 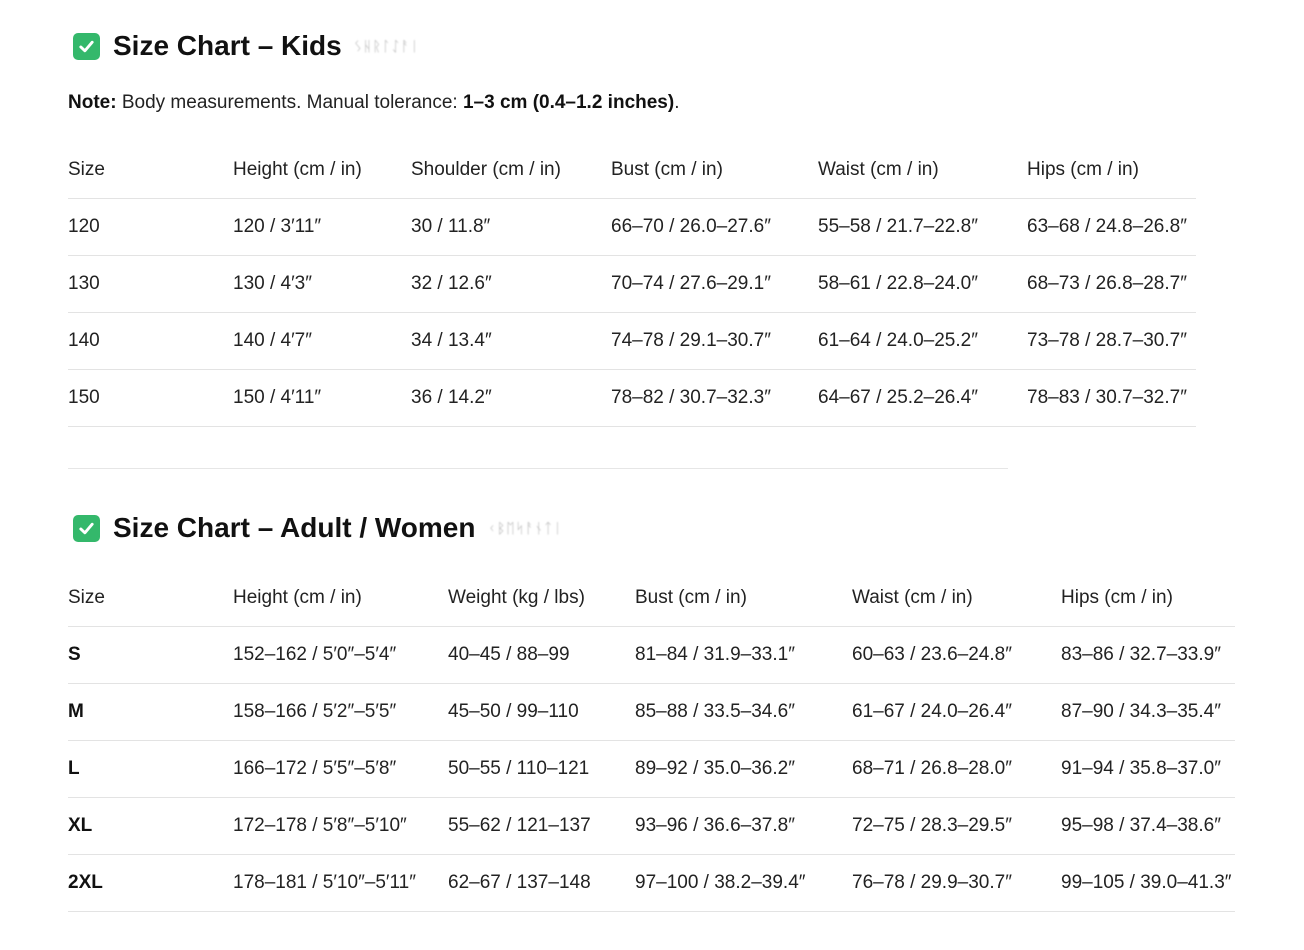 I want to click on kids-cell-waist: 64–67 / 25.2–26.4″, so click(x=898, y=397).